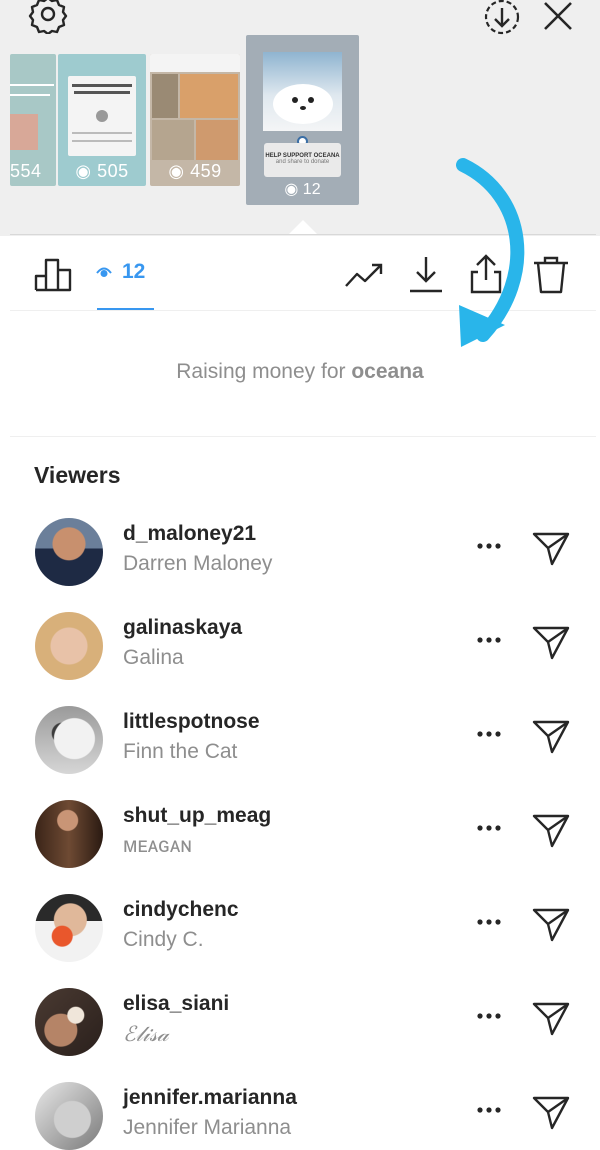 This screenshot has height=1150, width=600. What do you see at coordinates (300, 747) in the screenshot?
I see `viewer-row: littlespotnose Finn the Cat` at bounding box center [300, 747].